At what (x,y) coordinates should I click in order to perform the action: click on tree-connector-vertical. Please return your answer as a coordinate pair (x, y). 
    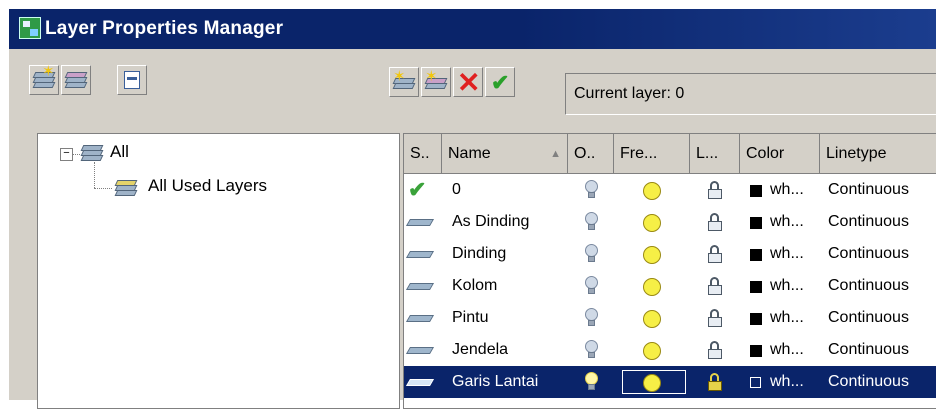
    Looking at the image, I should click on (94, 175).